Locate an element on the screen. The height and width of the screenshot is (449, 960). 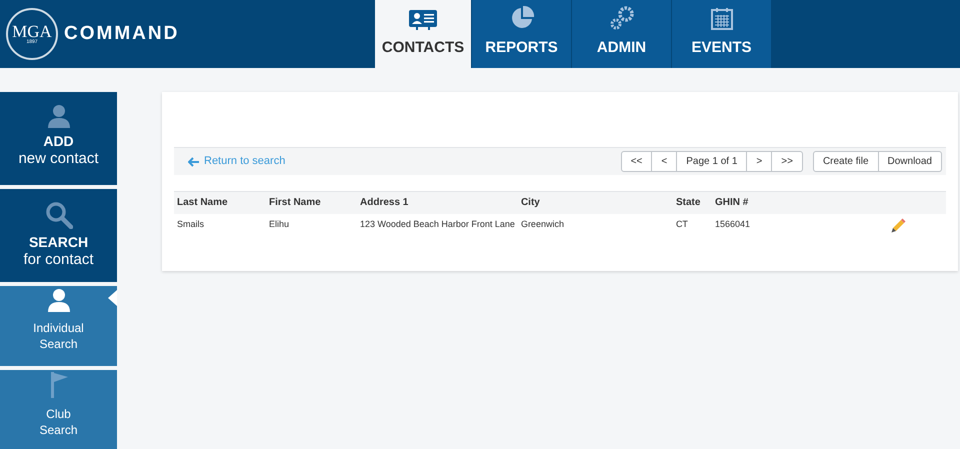
pager-button: < is located at coordinates (665, 161).